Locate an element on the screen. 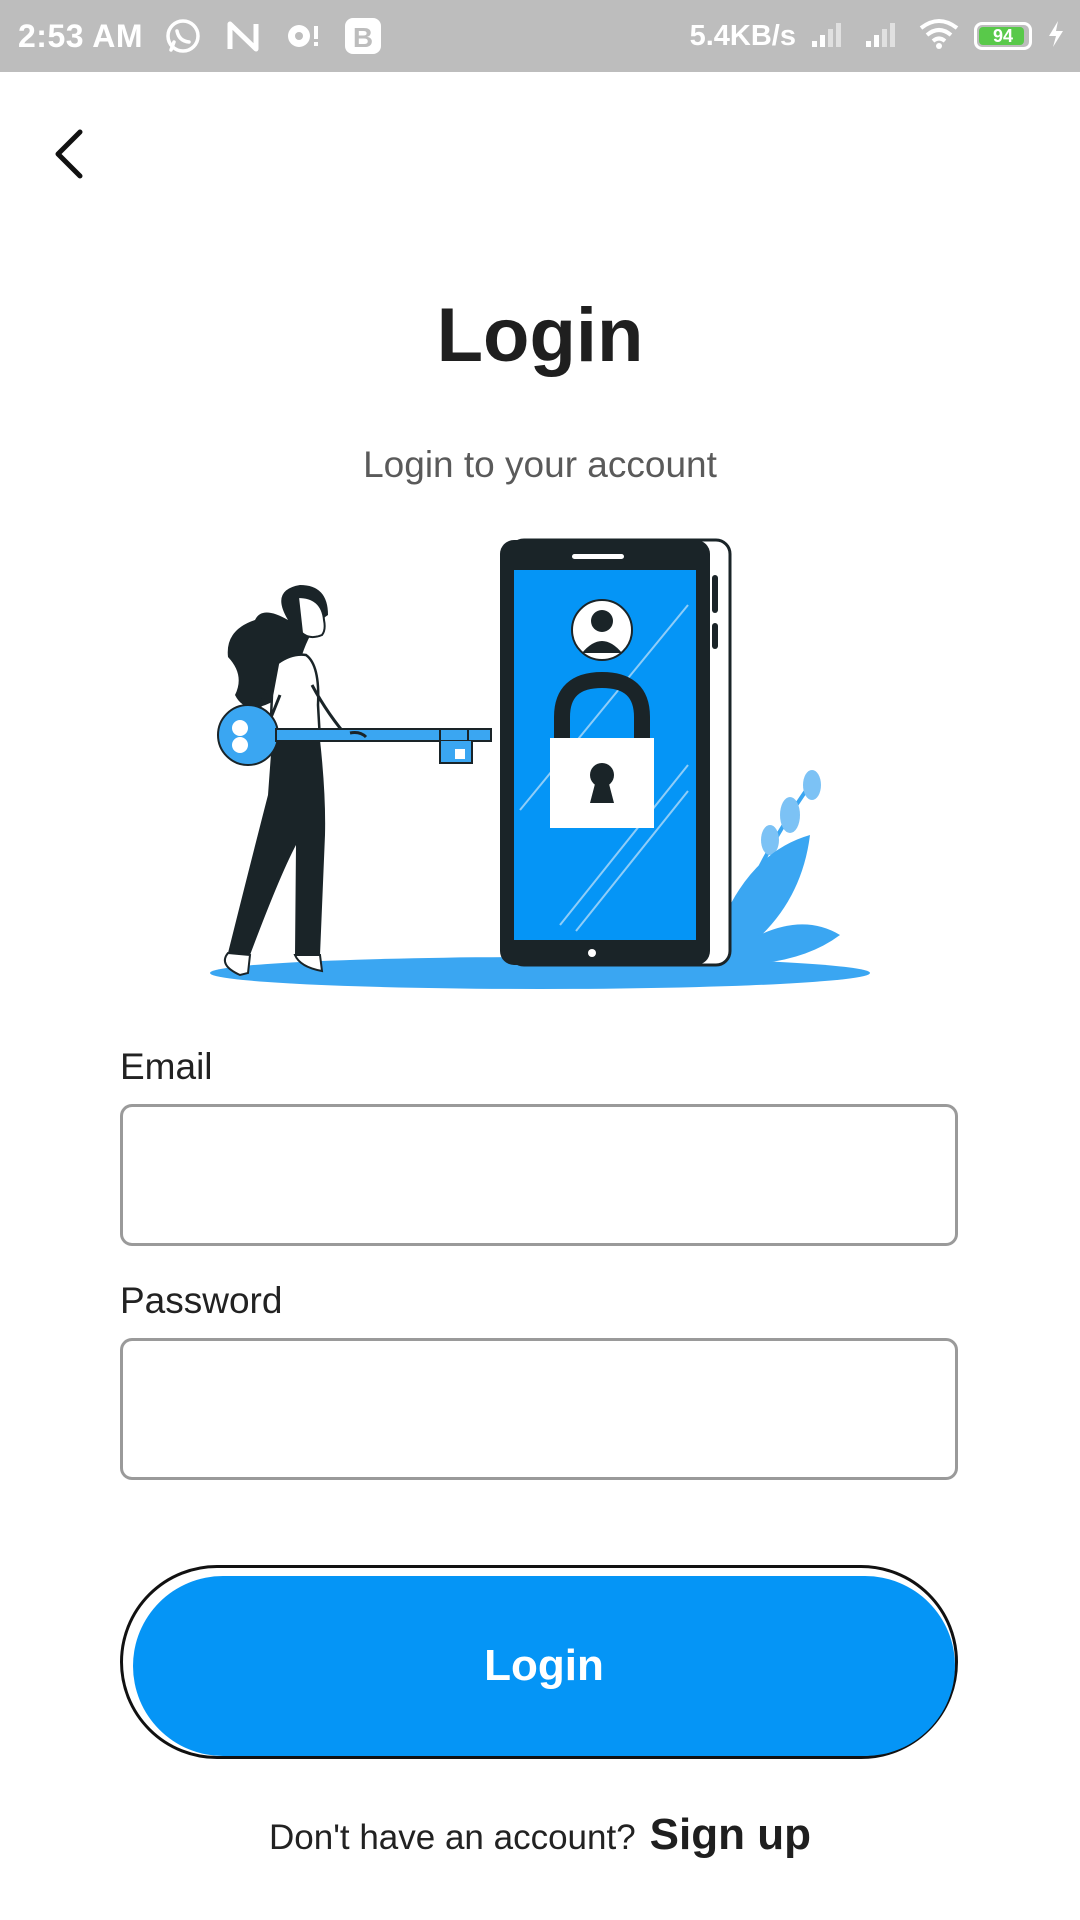 This screenshot has height=1920, width=1080. back-button is located at coordinates (68, 154).